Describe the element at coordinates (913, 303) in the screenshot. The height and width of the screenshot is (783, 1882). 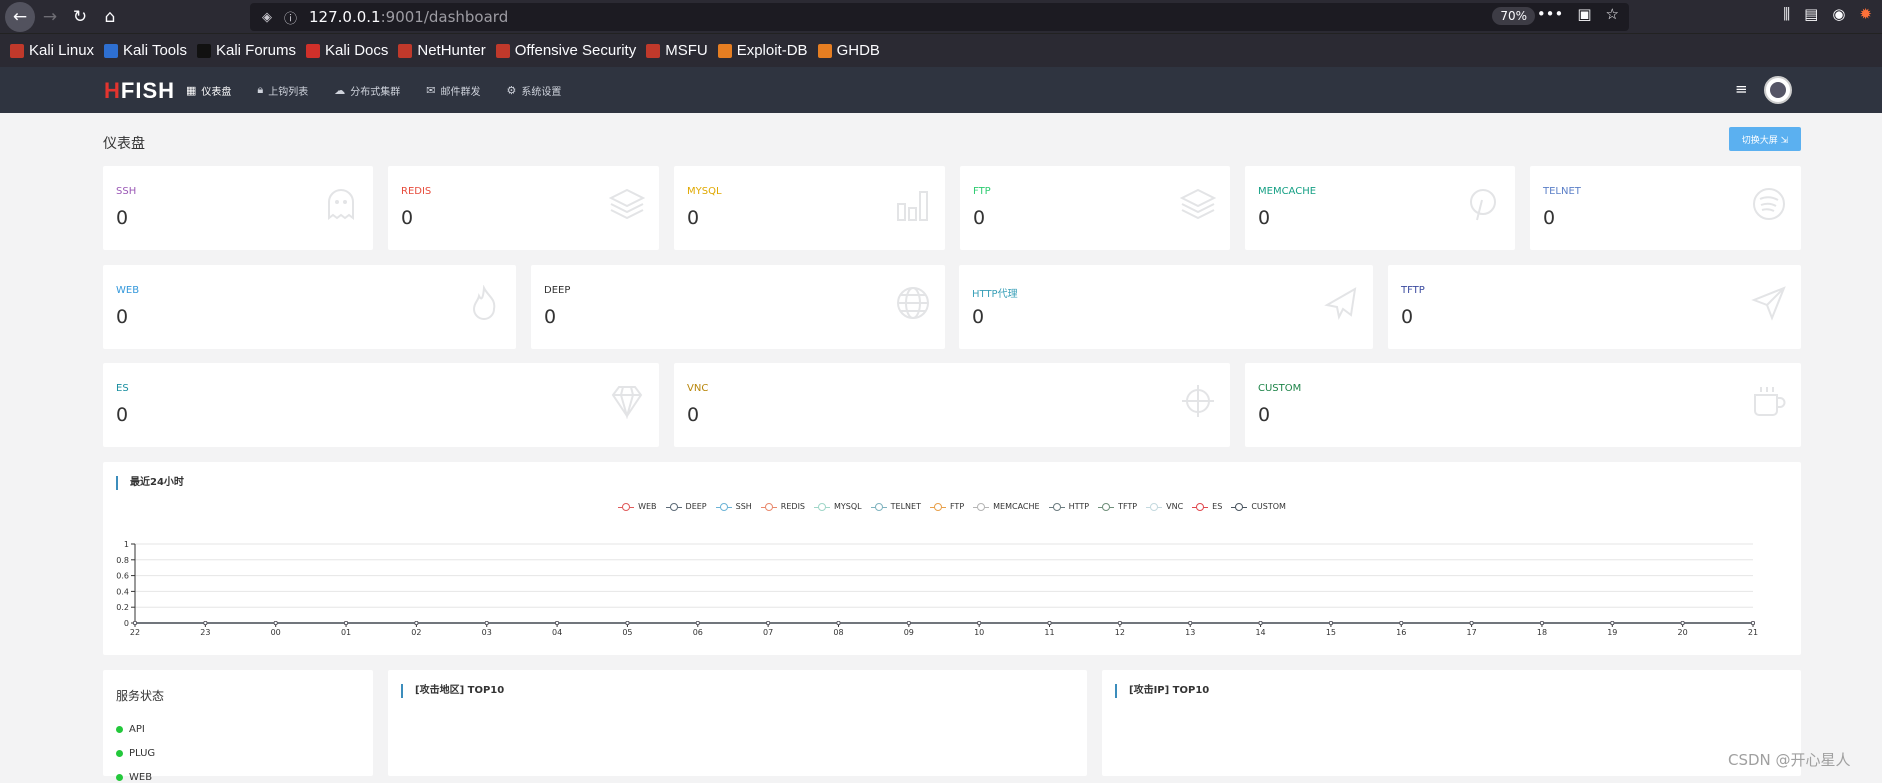
I see `globe-icon` at that location.